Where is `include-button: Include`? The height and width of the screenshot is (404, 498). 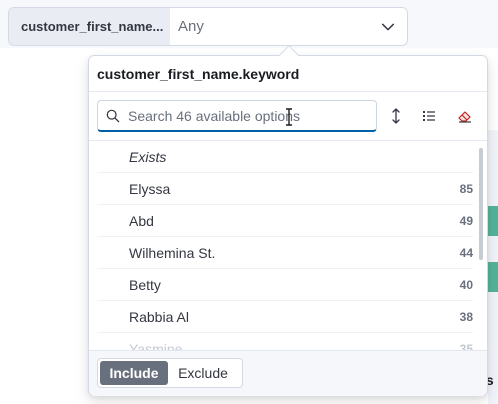
include-button: Include is located at coordinates (134, 373).